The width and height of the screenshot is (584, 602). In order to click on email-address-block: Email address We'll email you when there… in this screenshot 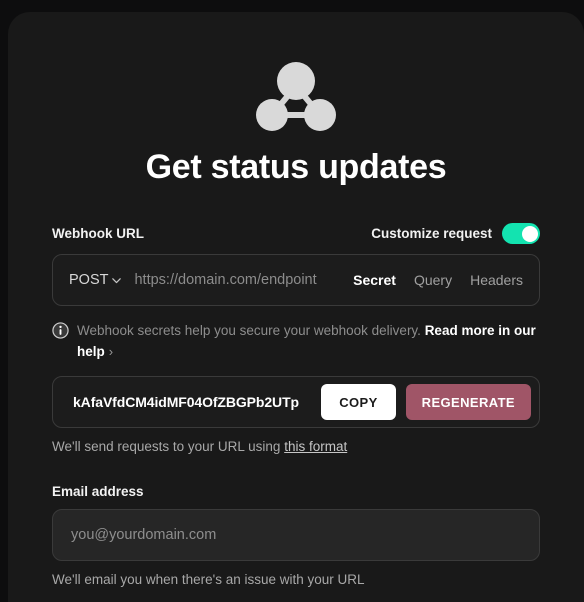, I will do `click(296, 535)`.